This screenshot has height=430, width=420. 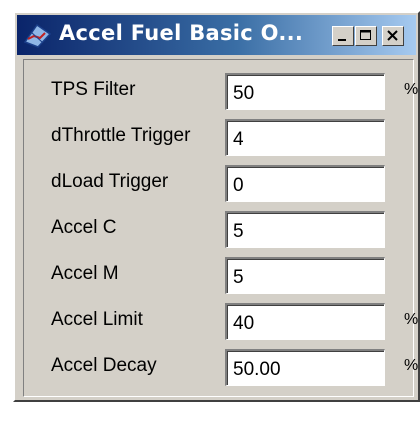 I want to click on field-row-dload-trigger: dLoad Trigger 0, so click(x=218, y=185).